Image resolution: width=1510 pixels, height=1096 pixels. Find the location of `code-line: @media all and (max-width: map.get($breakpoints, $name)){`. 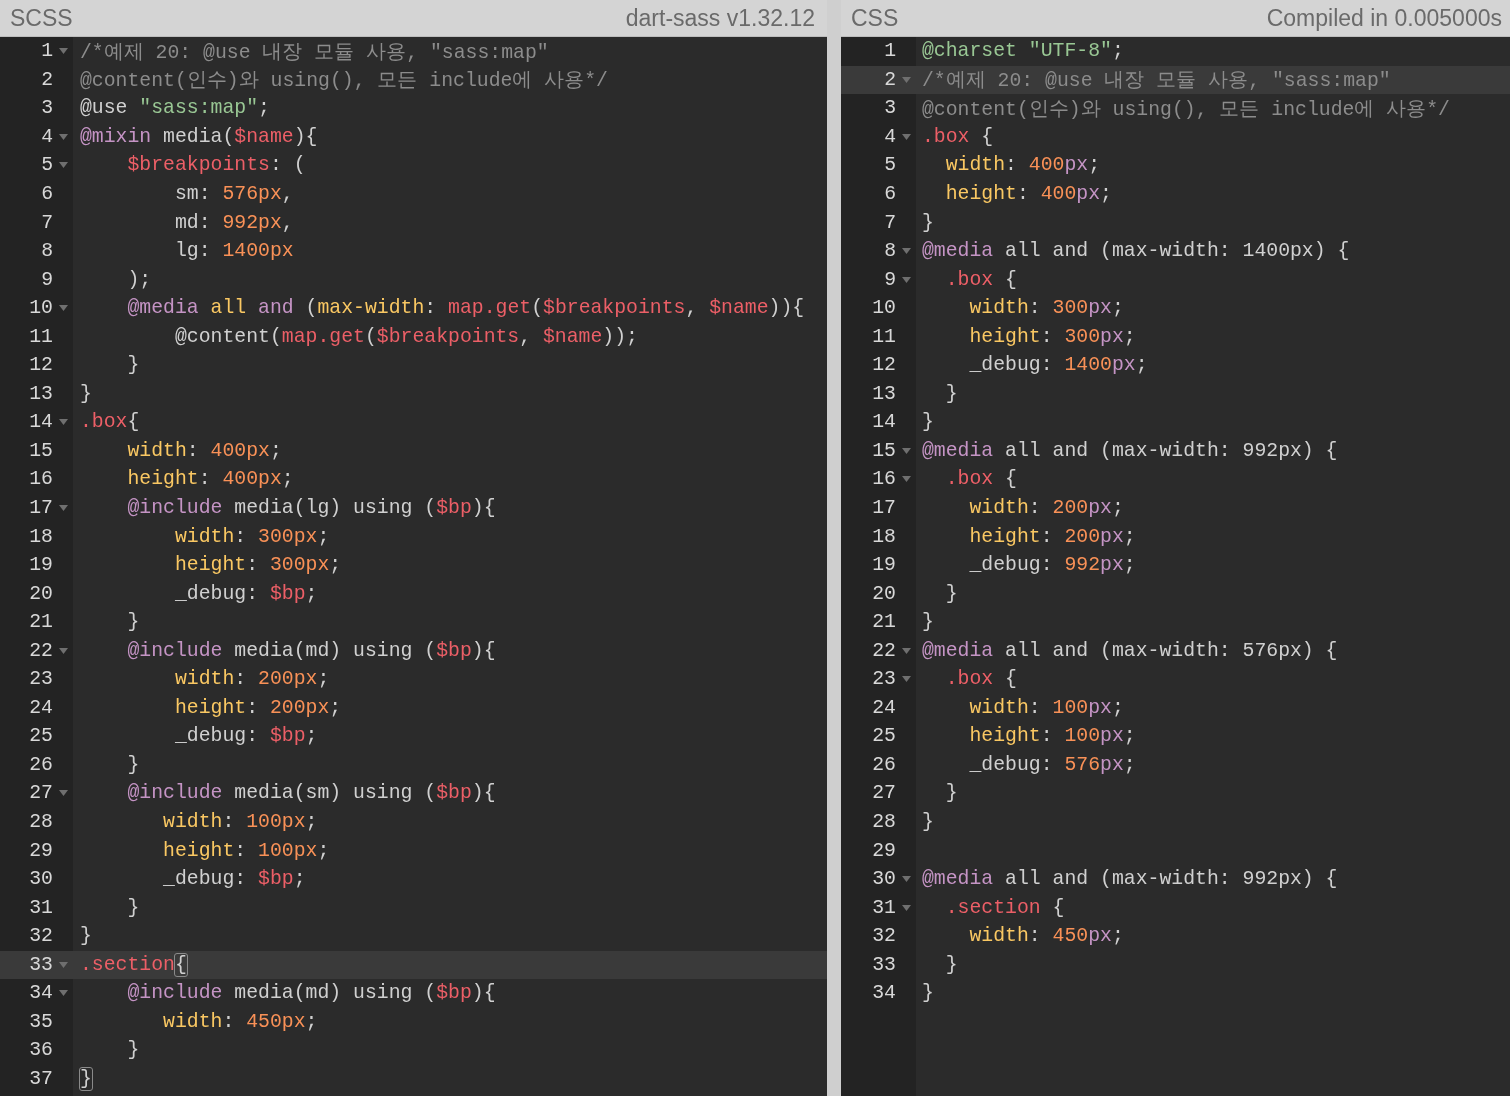

code-line: @media all and (max-width: map.get($breakpoints, $name)){ is located at coordinates (465, 308).